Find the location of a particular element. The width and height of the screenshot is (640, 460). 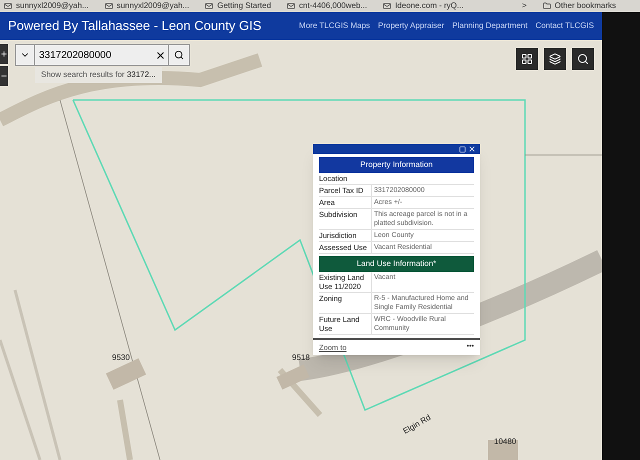

address-label: 10480 is located at coordinates (505, 441).